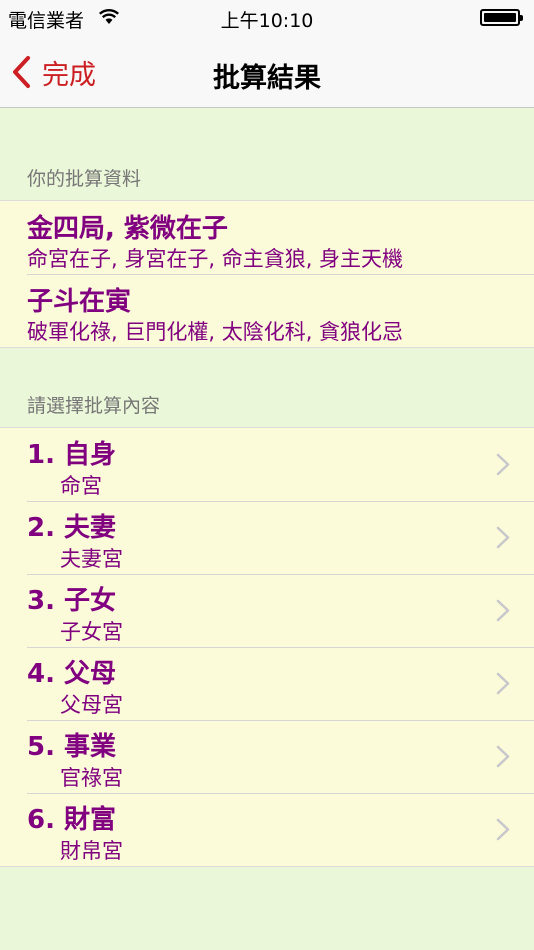  I want to click on info-row: 子斗在寅 破軍化祿, 巨門化權, 太陰化科, 貪狼化忌, so click(267, 310).